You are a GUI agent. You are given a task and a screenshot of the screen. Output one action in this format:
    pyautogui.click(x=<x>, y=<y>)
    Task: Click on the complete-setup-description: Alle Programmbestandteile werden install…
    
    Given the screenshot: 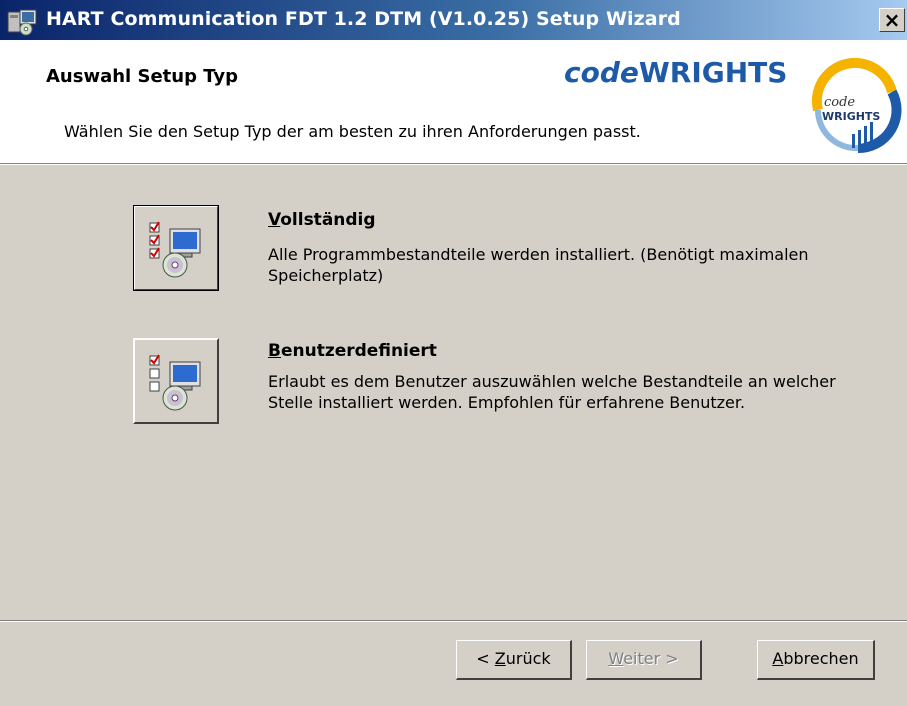 What is the action you would take?
    pyautogui.click(x=538, y=265)
    